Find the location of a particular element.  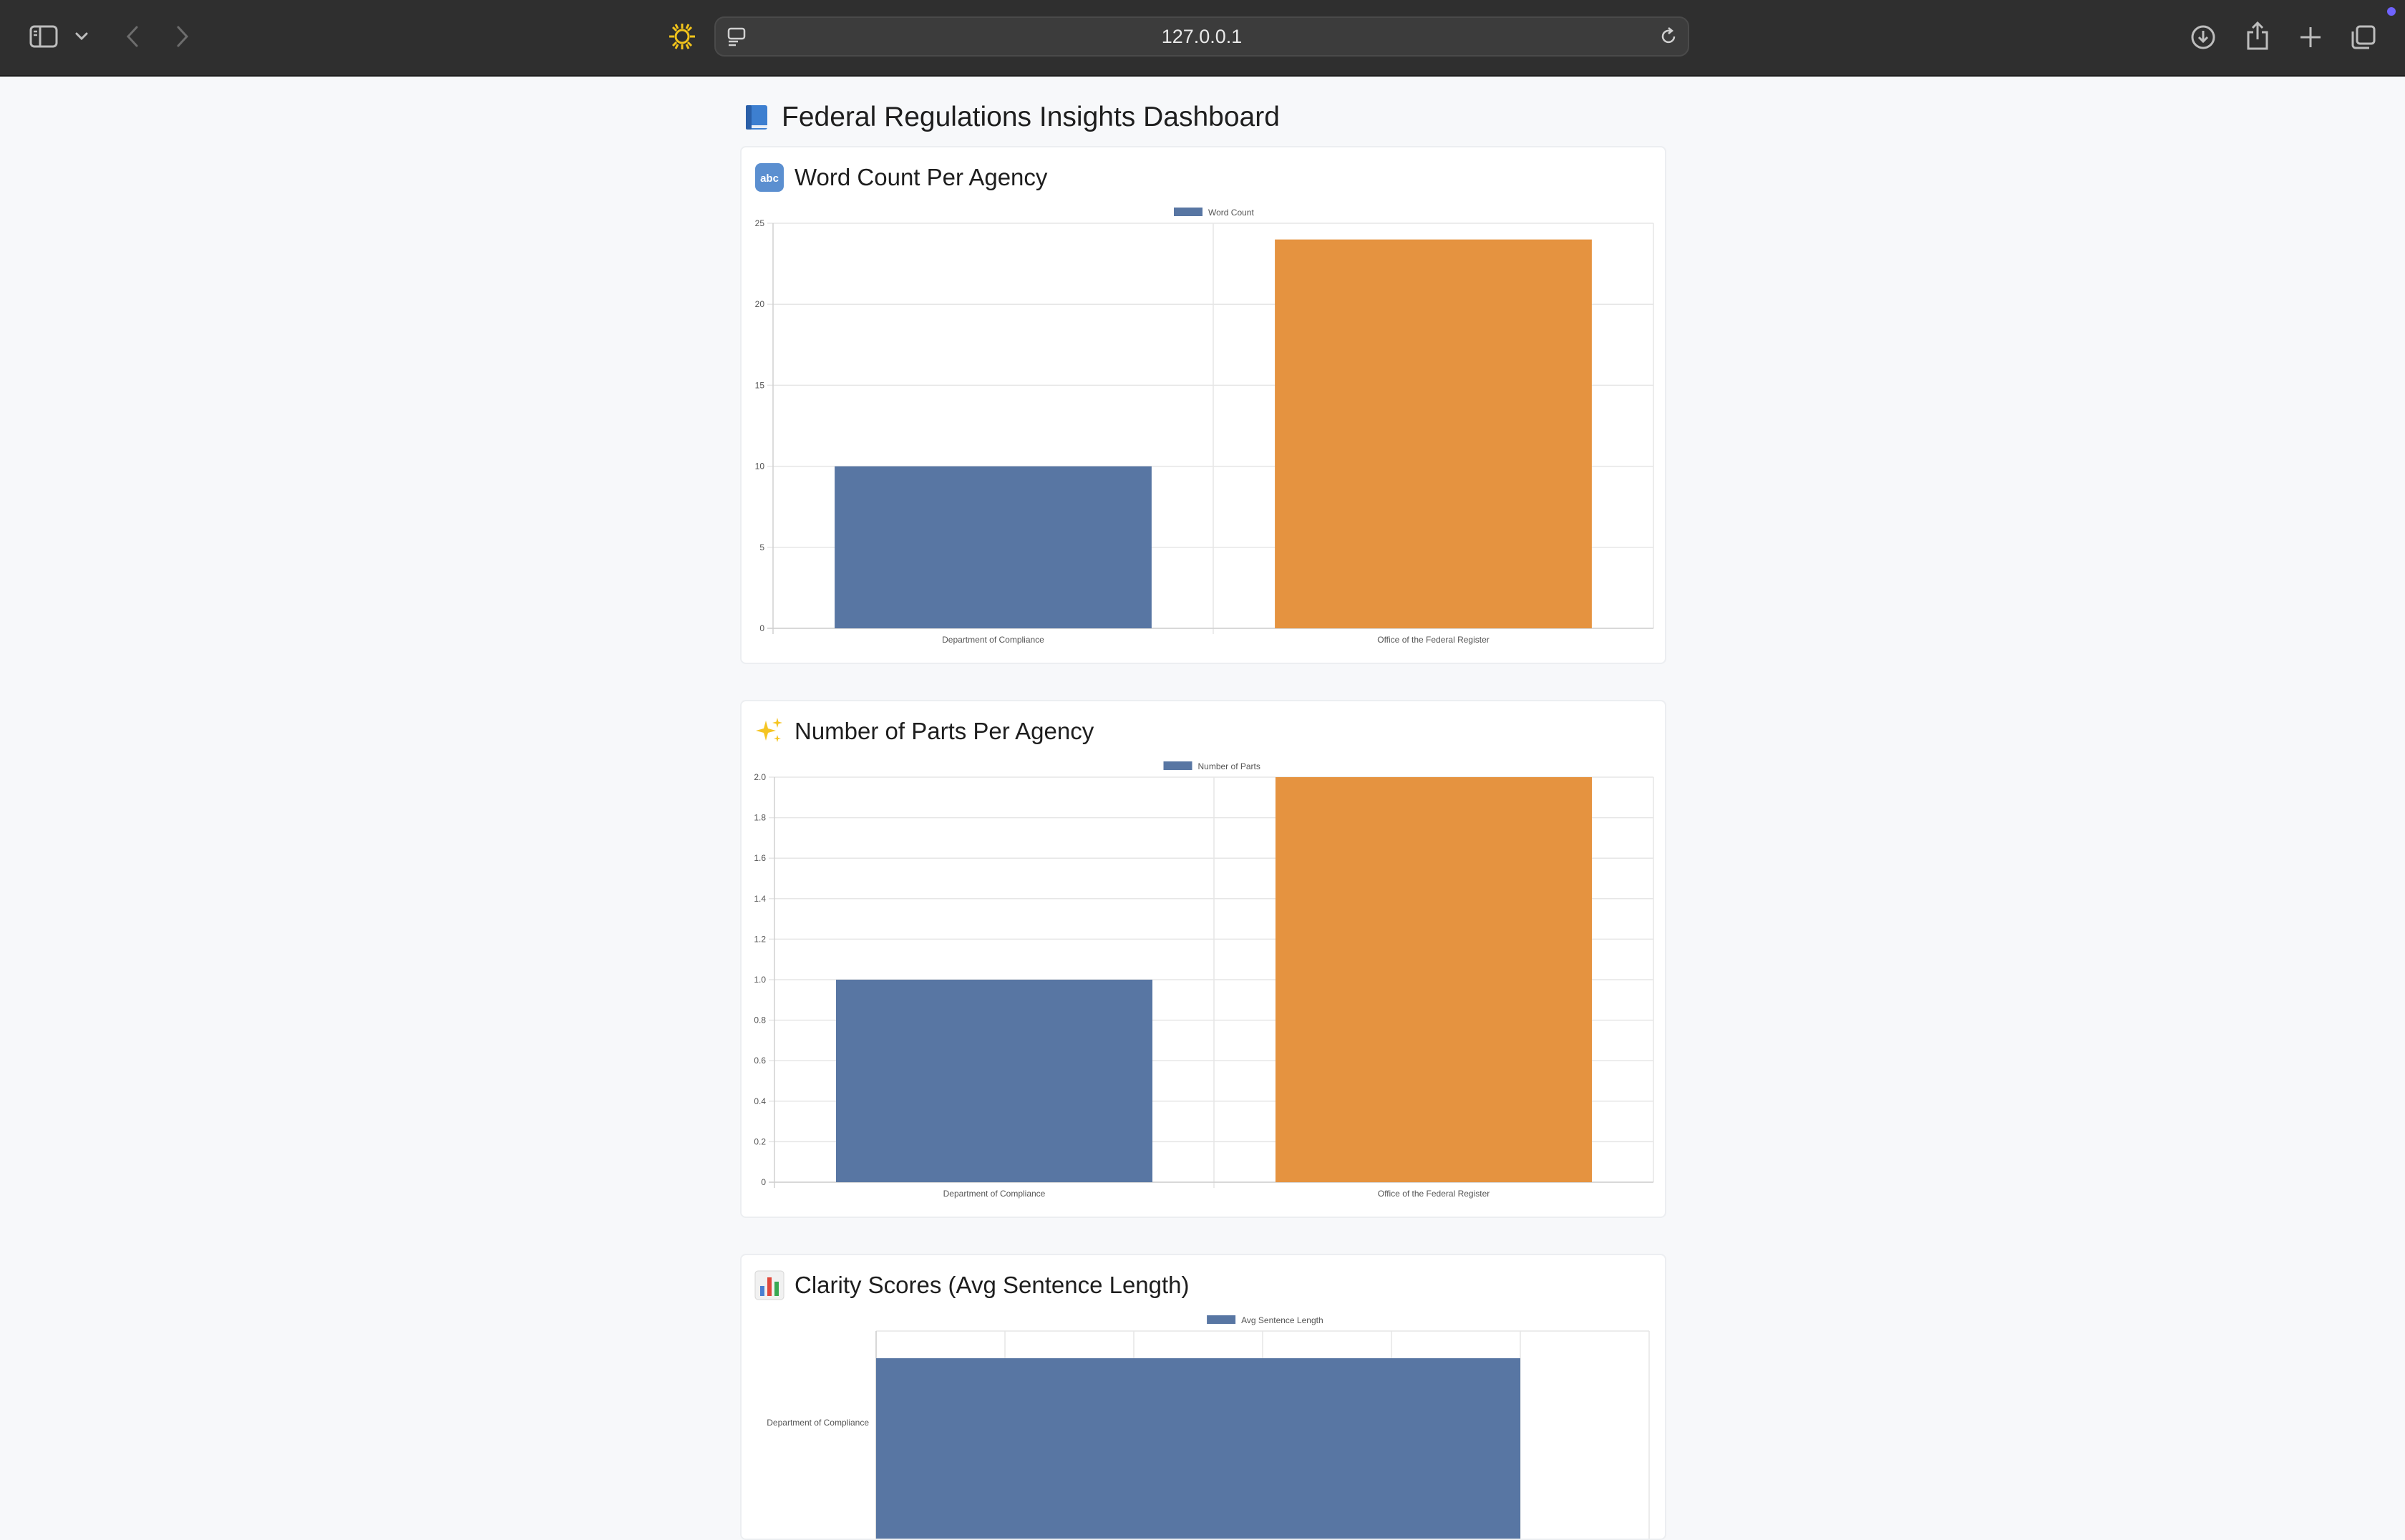

back-icon is located at coordinates (132, 36).